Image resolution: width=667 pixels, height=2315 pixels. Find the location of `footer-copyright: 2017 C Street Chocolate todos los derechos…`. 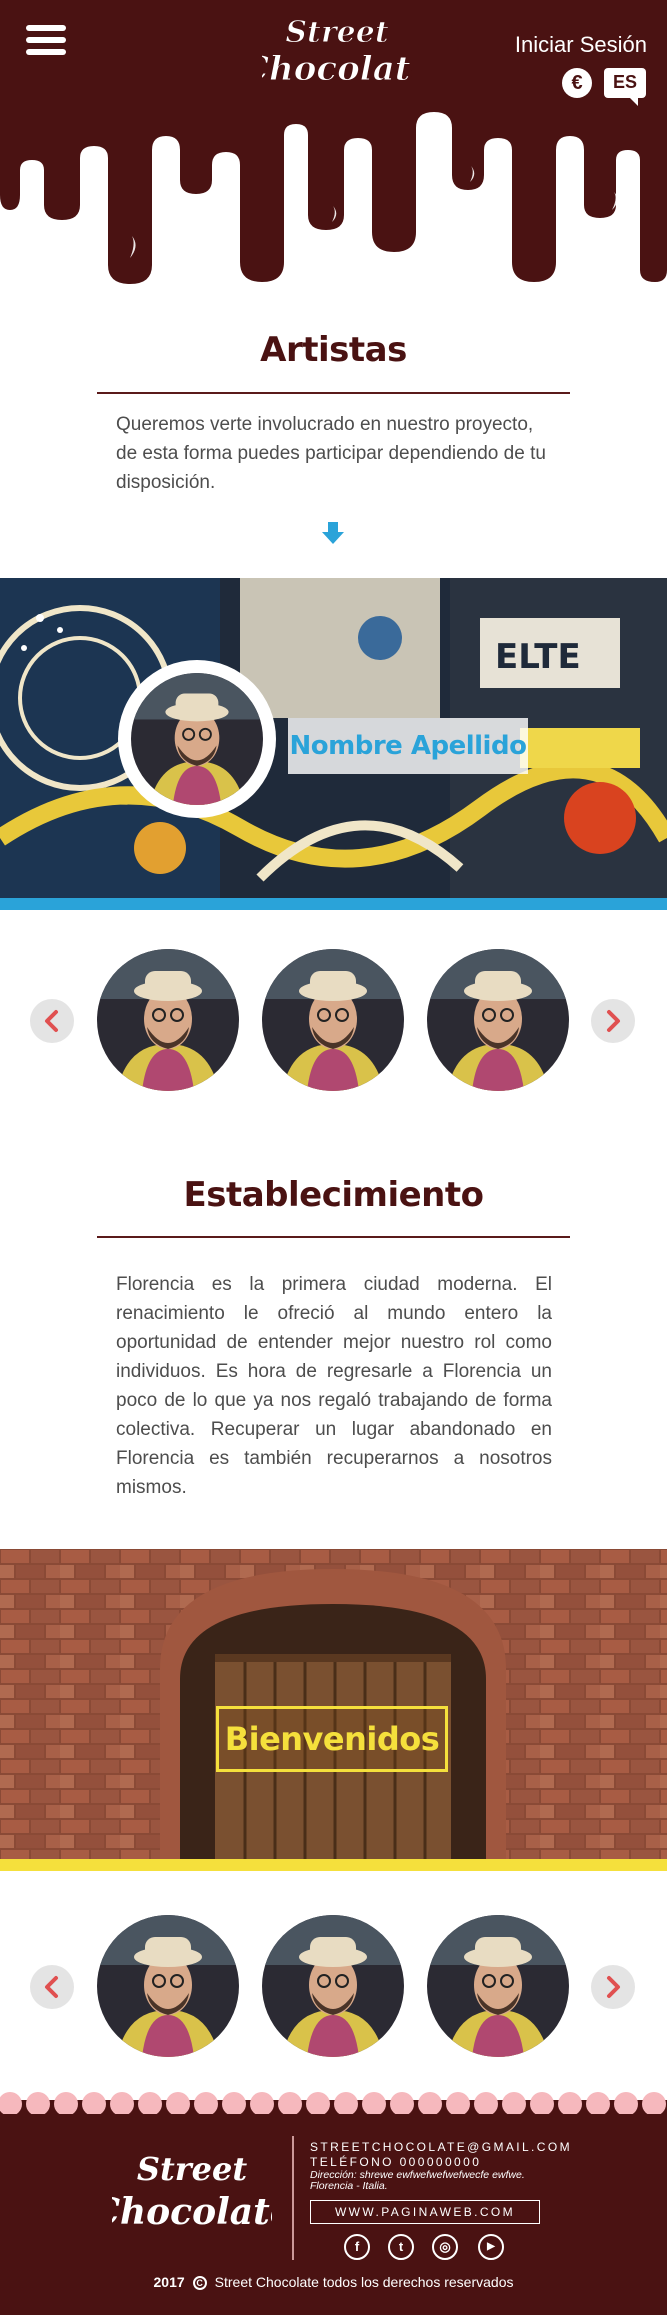

footer-copyright: 2017 C Street Chocolate todos los derechos… is located at coordinates (333, 2282).